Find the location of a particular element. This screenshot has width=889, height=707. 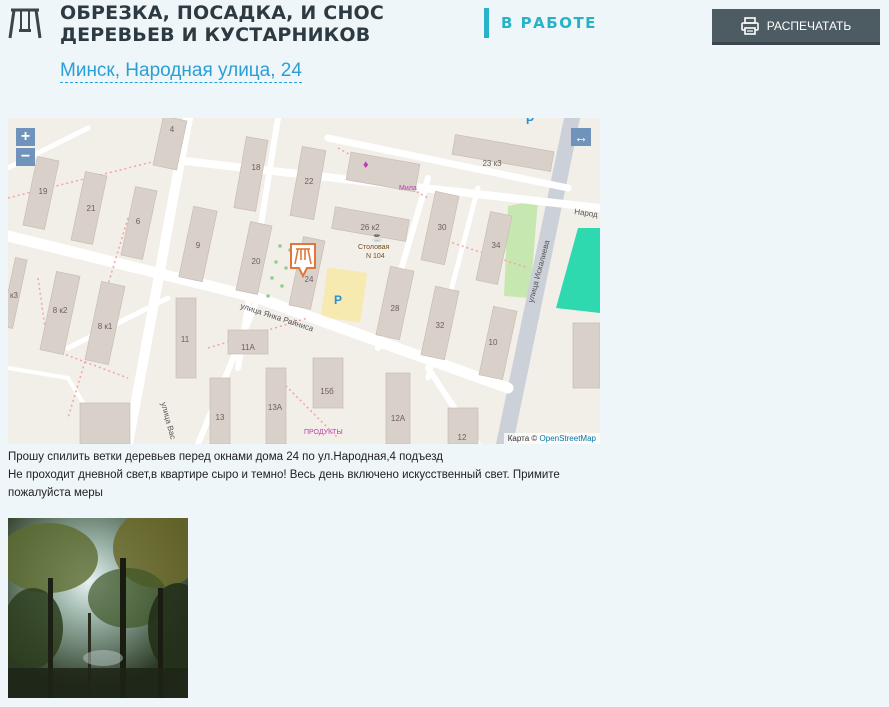

cafe-icon: ☕ is located at coordinates (377, 236).